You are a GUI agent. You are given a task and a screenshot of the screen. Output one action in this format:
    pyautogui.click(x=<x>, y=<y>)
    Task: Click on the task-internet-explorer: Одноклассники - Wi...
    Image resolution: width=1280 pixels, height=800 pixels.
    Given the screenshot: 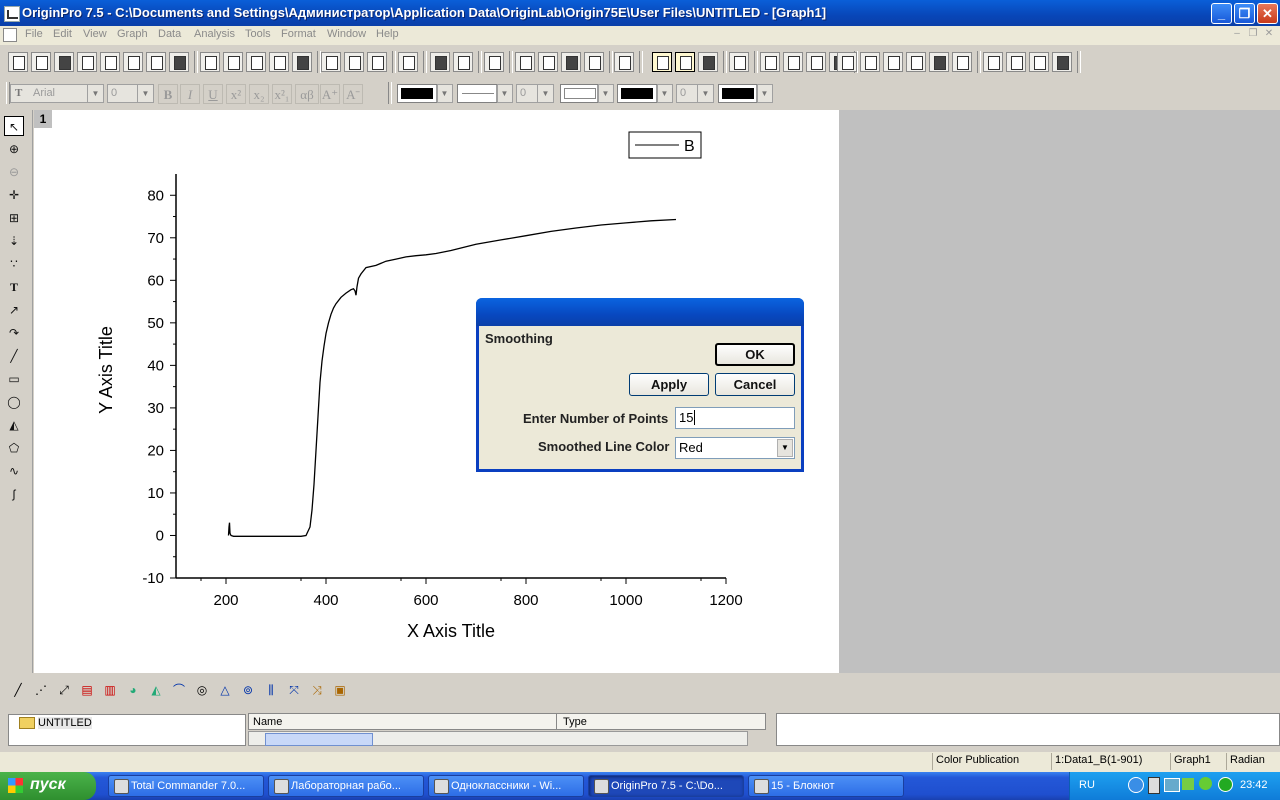 What is the action you would take?
    pyautogui.click(x=506, y=786)
    